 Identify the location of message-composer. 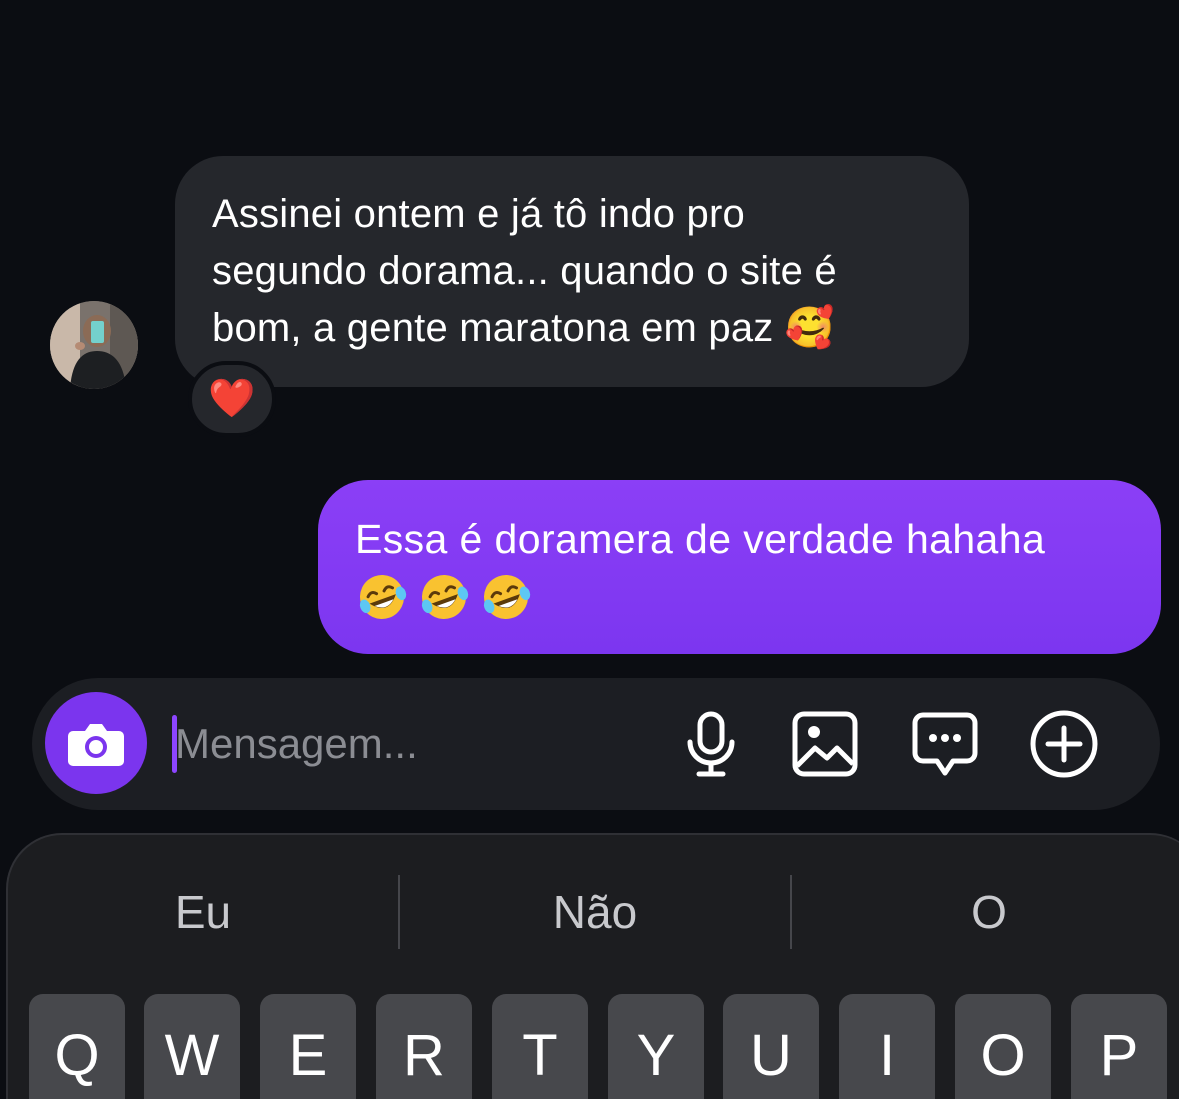
(596, 744).